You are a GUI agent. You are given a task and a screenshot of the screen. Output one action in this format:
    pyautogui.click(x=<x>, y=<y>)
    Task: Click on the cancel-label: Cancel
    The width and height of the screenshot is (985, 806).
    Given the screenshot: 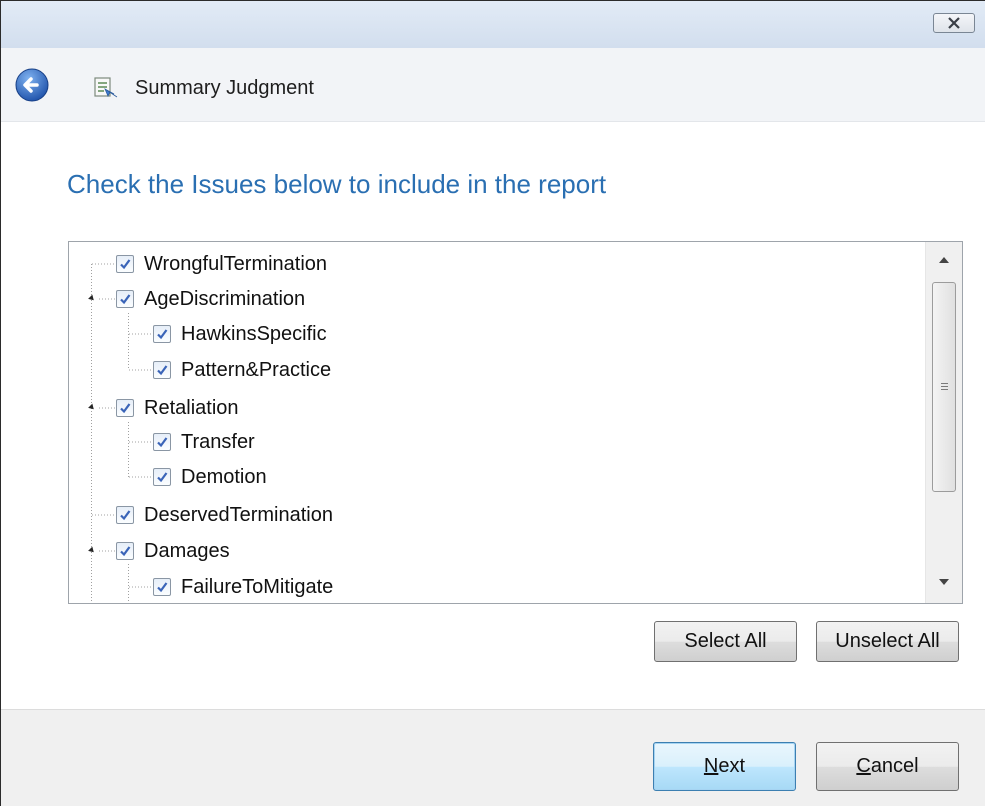 What is the action you would take?
    pyautogui.click(x=887, y=766)
    